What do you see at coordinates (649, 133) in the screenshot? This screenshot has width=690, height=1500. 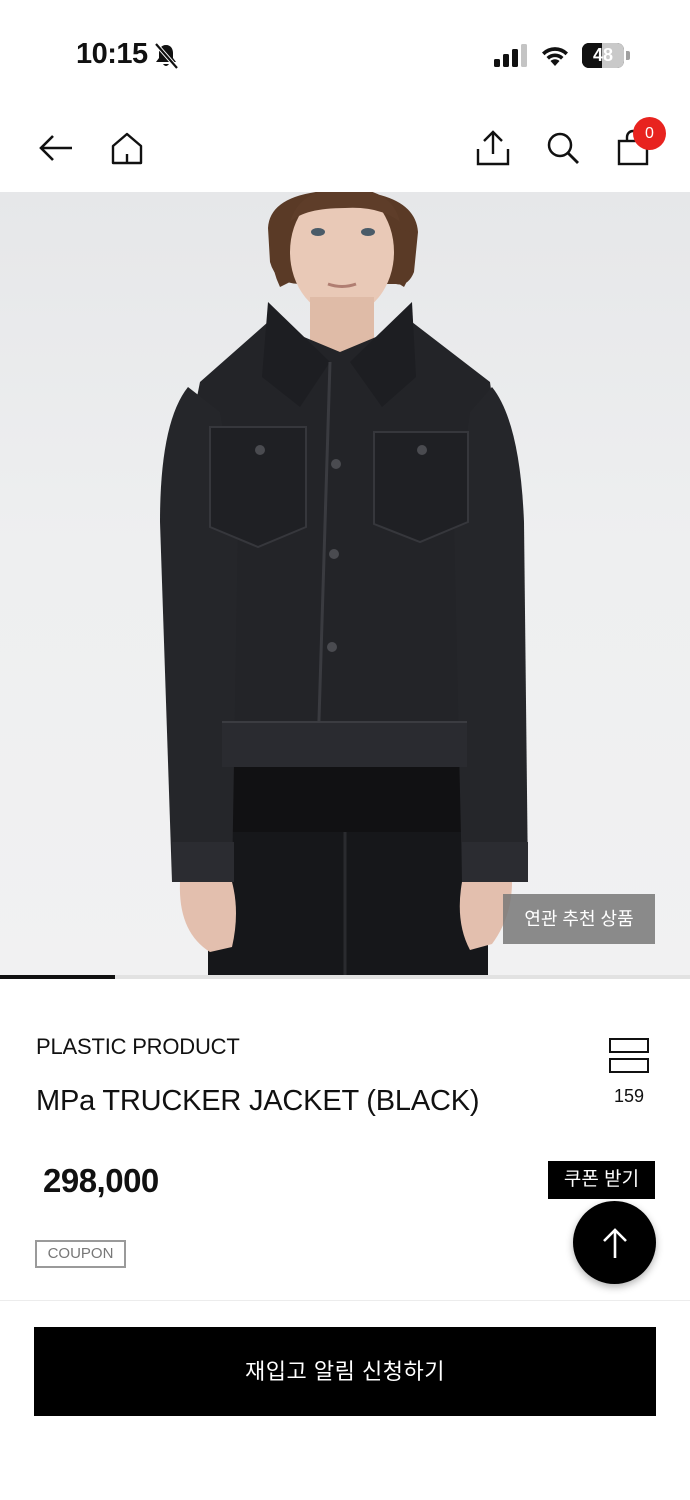 I see `cart-count-badge: 0` at bounding box center [649, 133].